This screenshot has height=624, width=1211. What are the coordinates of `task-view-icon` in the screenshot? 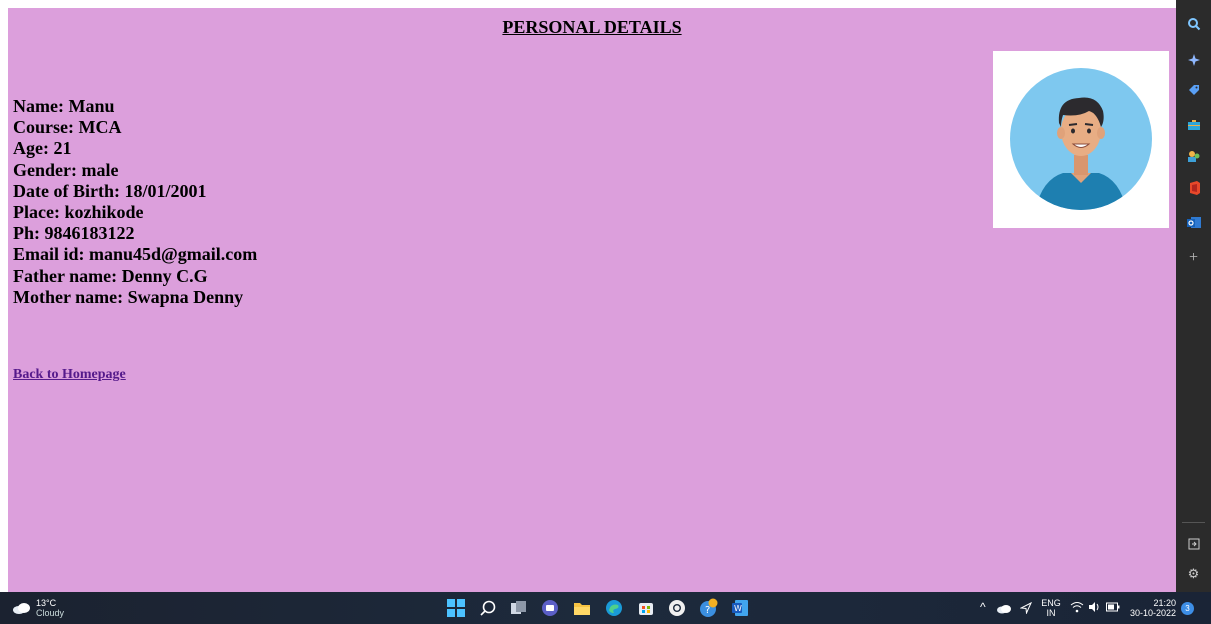 It's located at (519, 608).